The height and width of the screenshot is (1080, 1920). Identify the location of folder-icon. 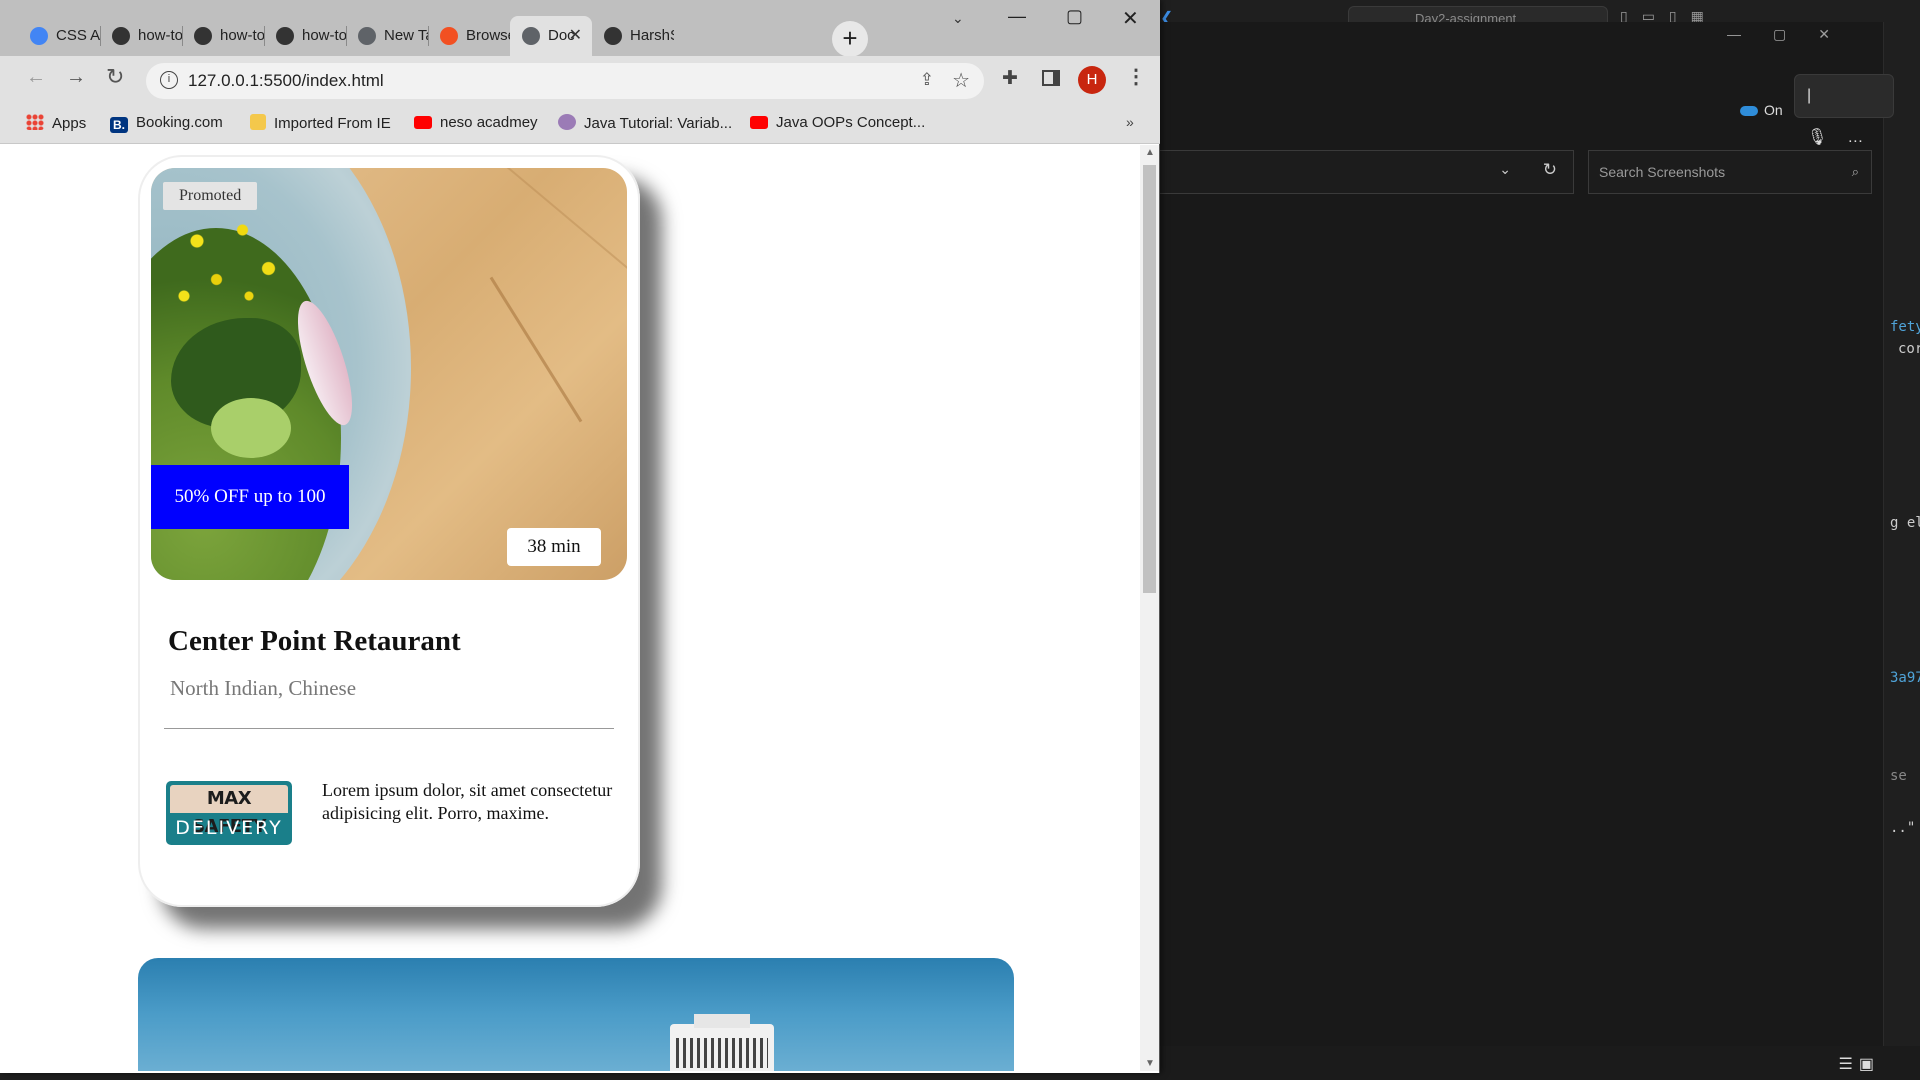
(258, 122).